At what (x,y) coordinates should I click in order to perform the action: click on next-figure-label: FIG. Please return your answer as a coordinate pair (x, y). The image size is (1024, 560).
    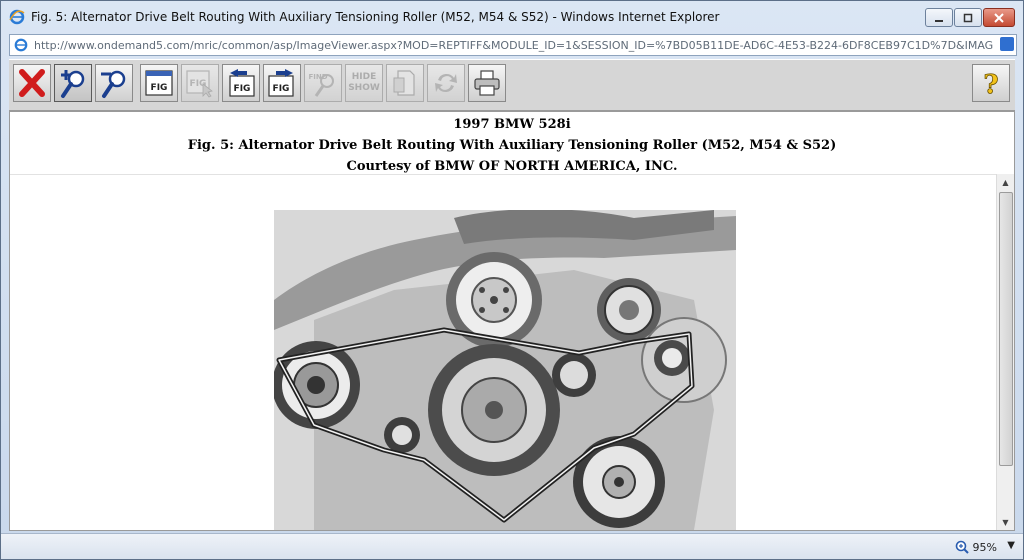
    Looking at the image, I should click on (281, 89).